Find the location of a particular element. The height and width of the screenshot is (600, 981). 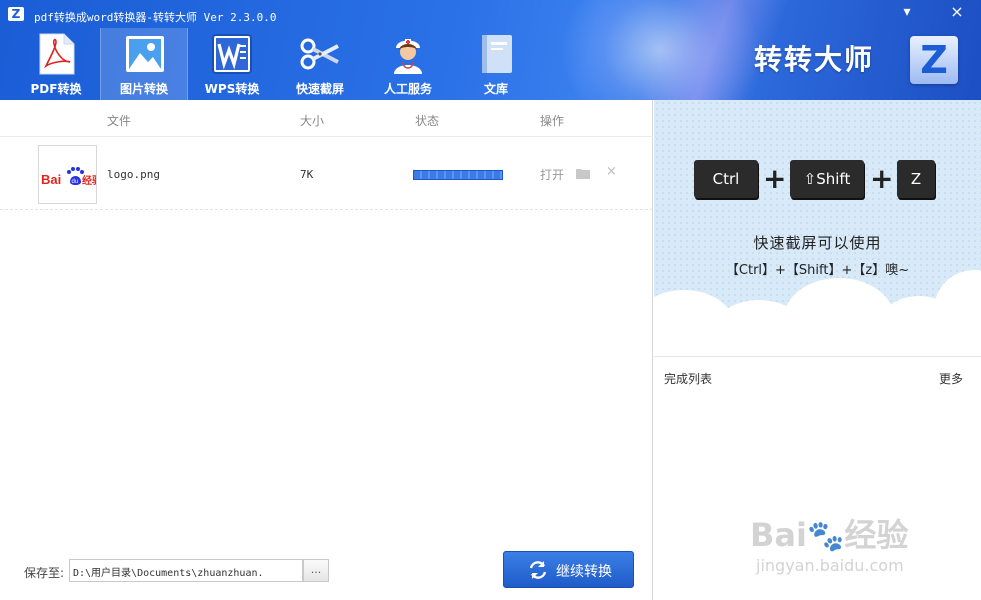

continue-convert-button: 继续转换 is located at coordinates (568, 569).